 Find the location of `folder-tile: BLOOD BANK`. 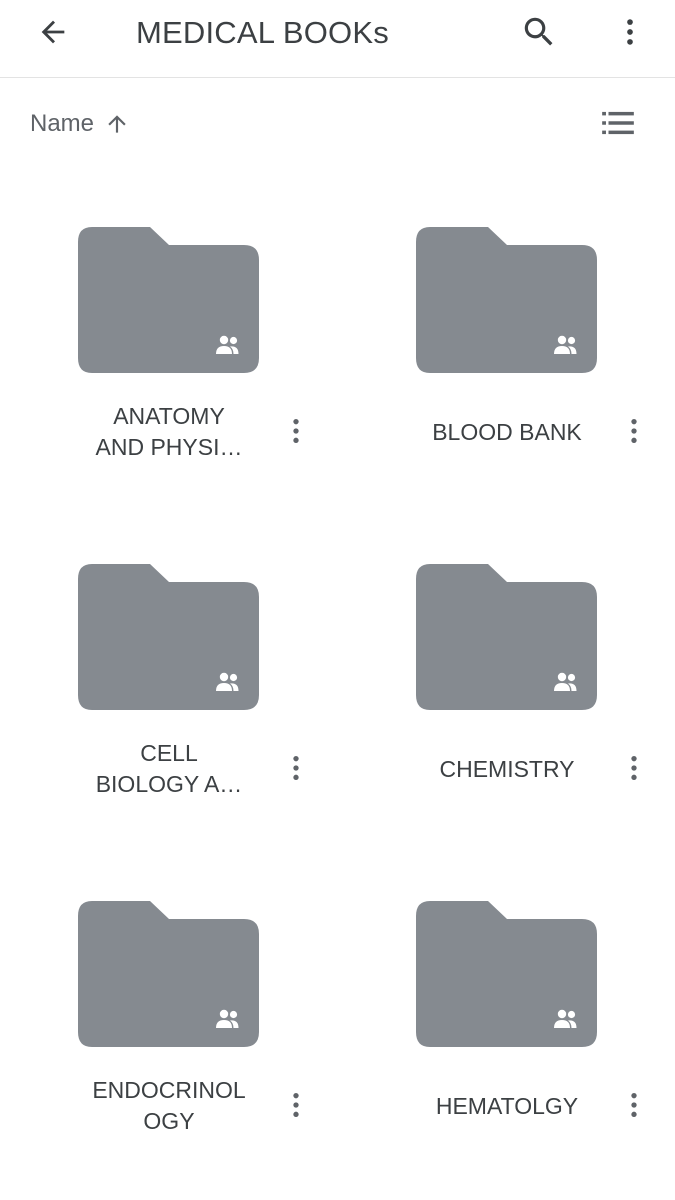

folder-tile: BLOOD BANK is located at coordinates (506, 362).